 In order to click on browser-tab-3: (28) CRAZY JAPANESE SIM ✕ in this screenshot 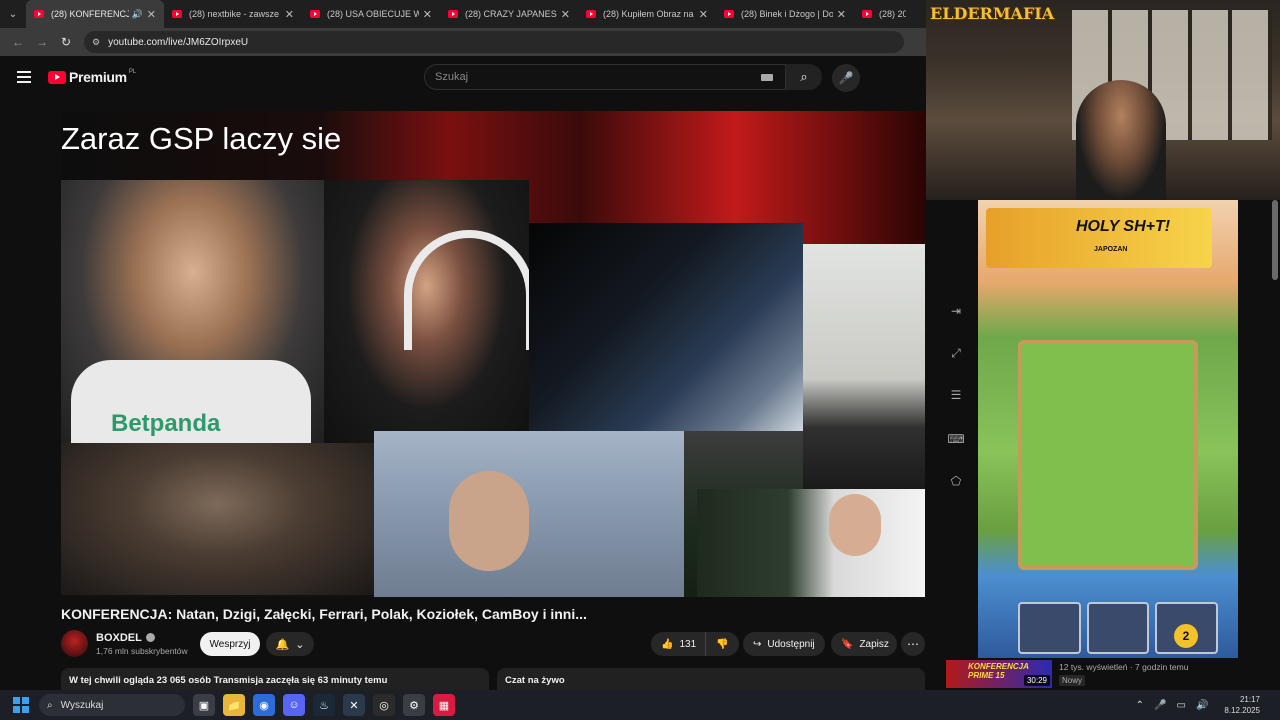, I will do `click(509, 14)`.